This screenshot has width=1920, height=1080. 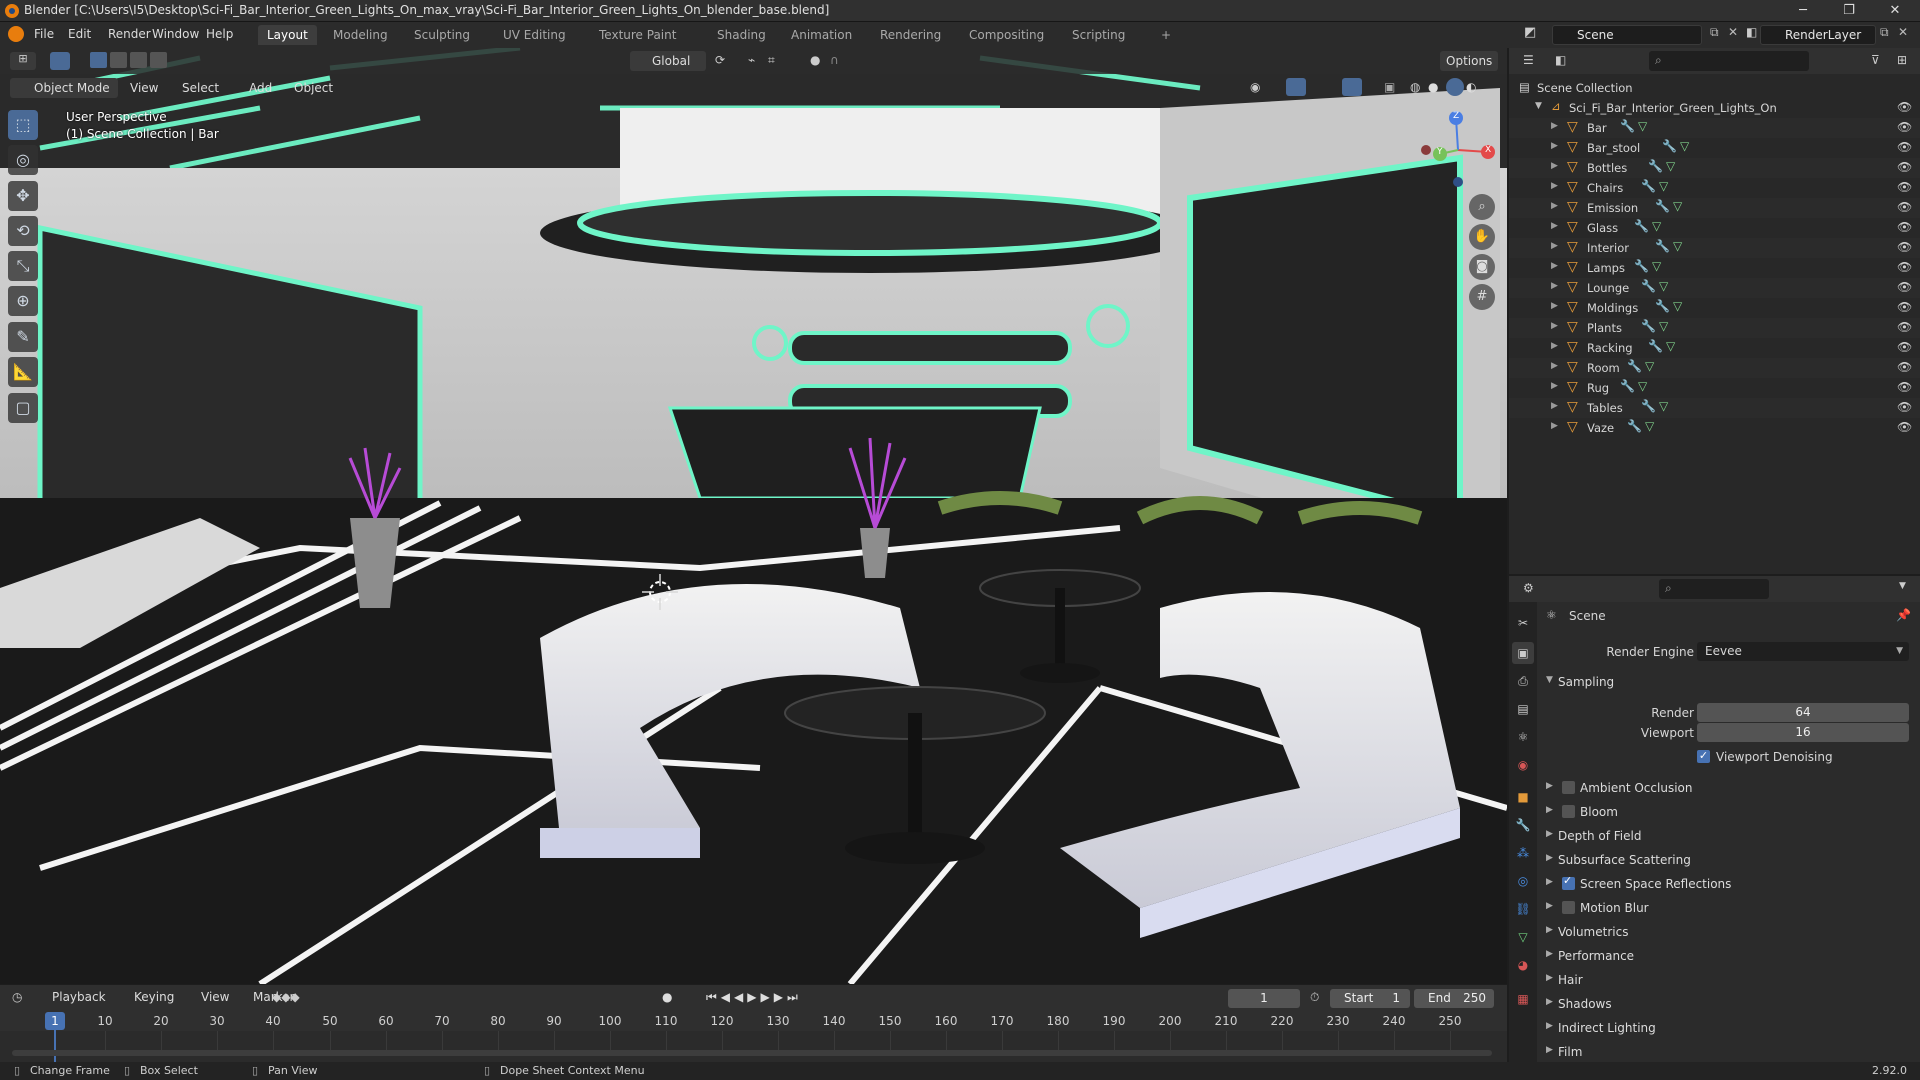 What do you see at coordinates (175, 34) in the screenshot?
I see `menu-window: Window` at bounding box center [175, 34].